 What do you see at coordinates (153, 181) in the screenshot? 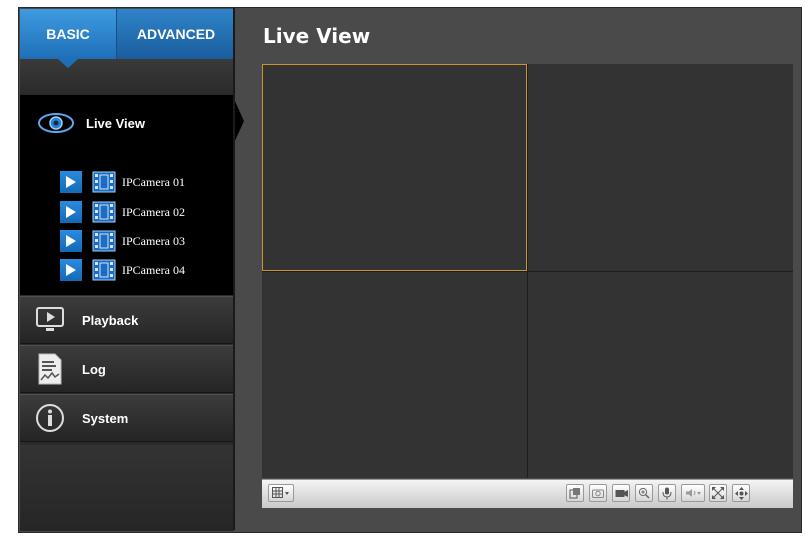
I see `camera-label: IPCamera 01` at bounding box center [153, 181].